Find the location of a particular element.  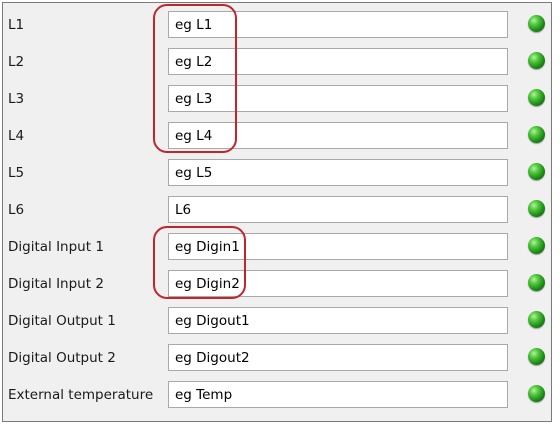

digital-input-2-name-input is located at coordinates (338, 283).